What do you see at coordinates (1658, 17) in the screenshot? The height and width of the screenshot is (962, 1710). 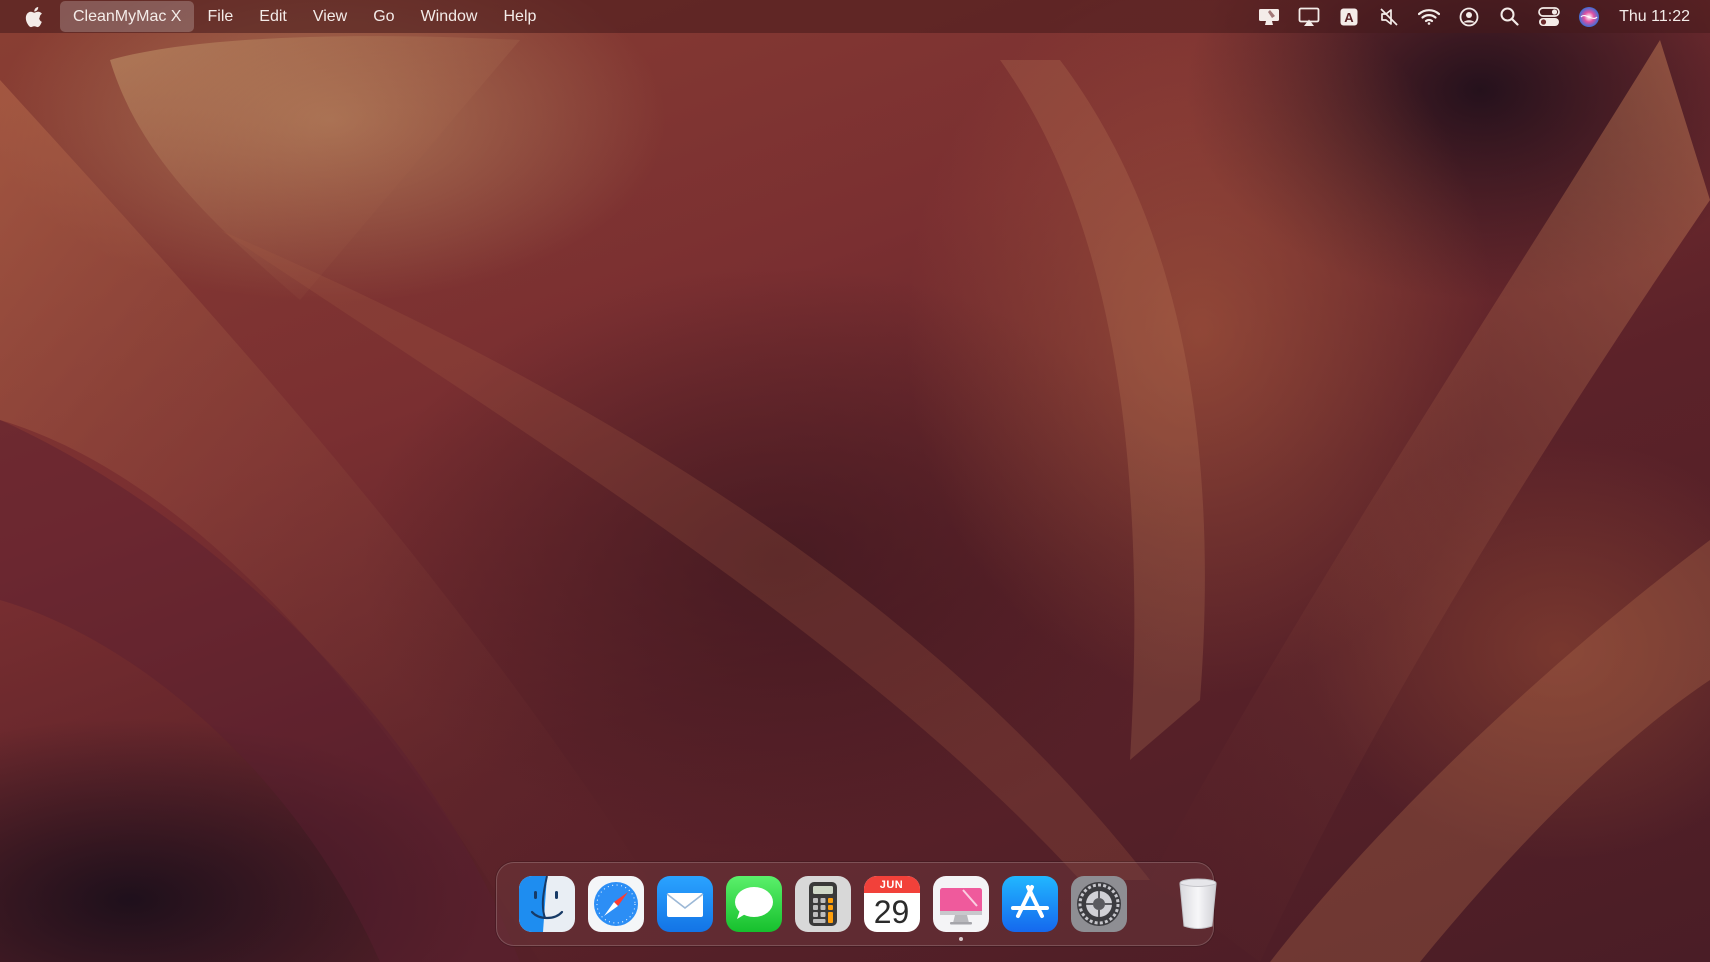 I see `menu-bar-clock: Thu 11:22` at bounding box center [1658, 17].